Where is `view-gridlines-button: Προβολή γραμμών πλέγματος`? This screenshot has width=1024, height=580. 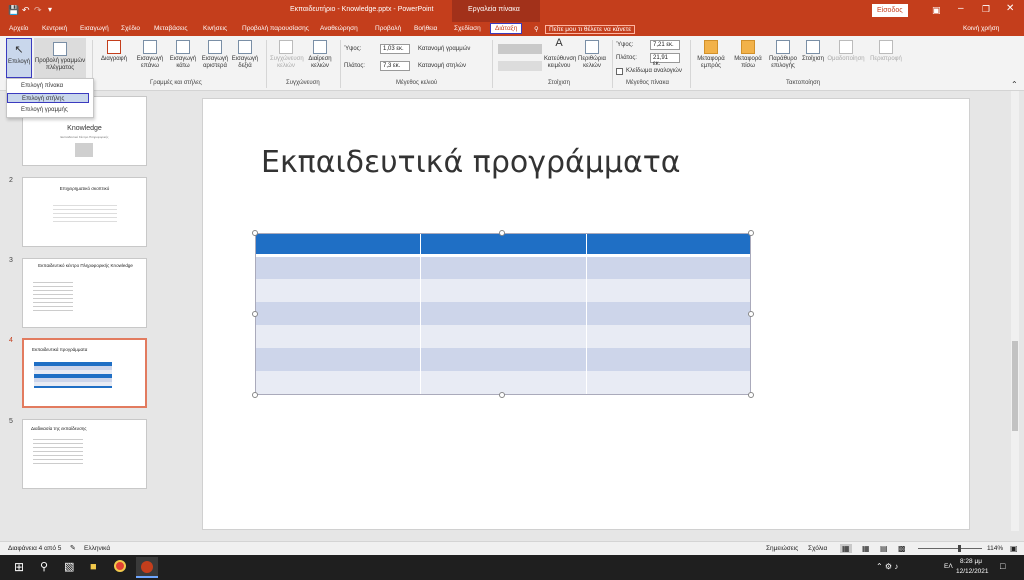
view-gridlines-button: Προβολή γραμμών πλέγματος is located at coordinates (60, 58).